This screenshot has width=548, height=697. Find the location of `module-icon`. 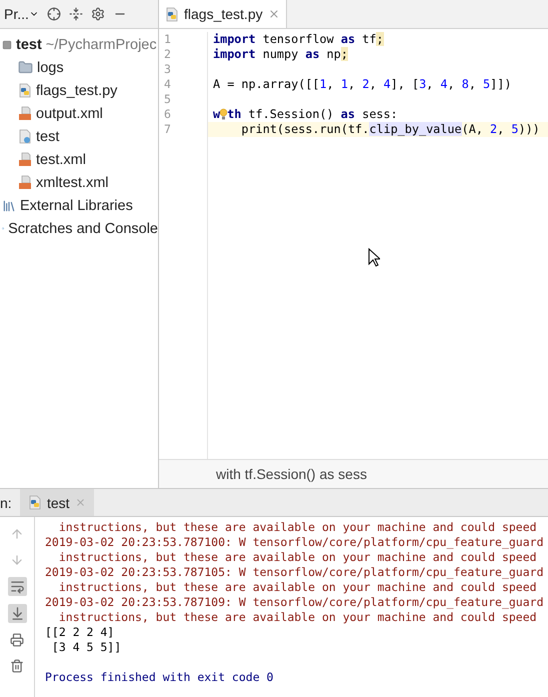

module-icon is located at coordinates (7, 45).